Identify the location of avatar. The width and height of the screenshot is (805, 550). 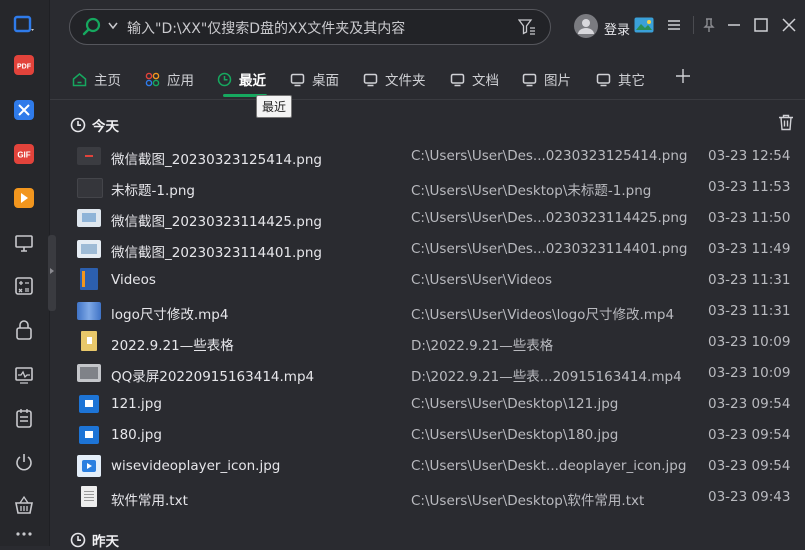
(586, 26).